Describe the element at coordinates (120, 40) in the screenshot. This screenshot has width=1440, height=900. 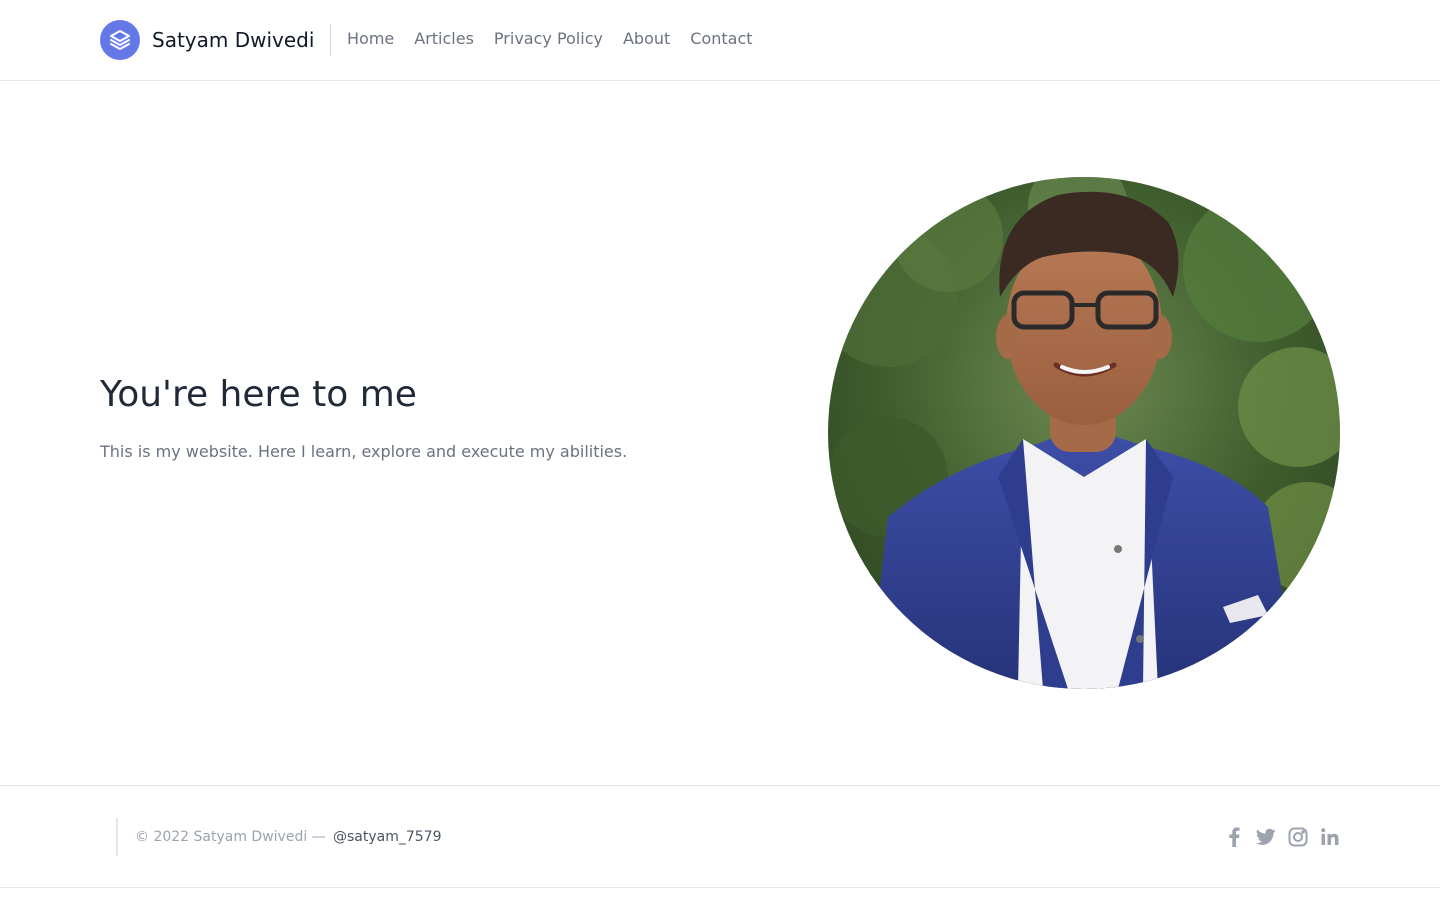
I see `logo-icon` at that location.